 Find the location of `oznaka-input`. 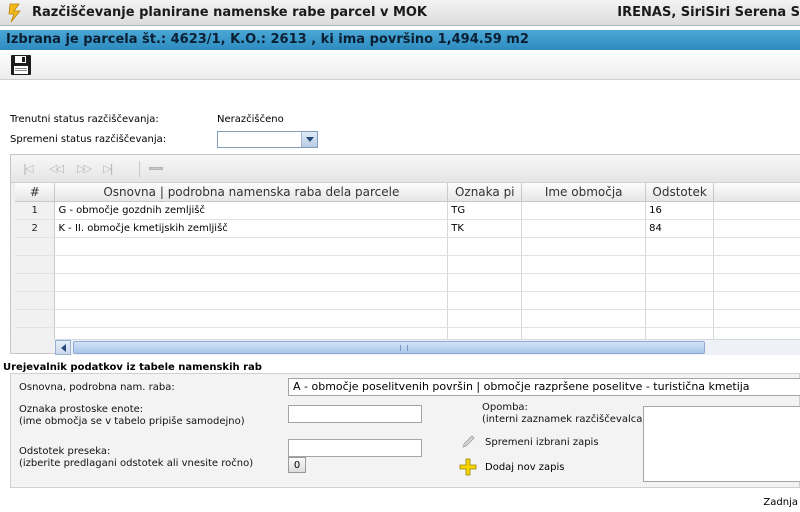

oznaka-input is located at coordinates (355, 414).